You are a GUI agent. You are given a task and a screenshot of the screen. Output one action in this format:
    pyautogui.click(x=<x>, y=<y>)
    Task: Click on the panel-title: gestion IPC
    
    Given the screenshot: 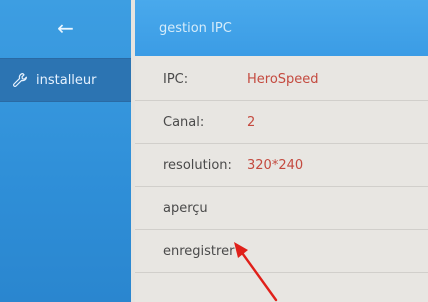 What is the action you would take?
    pyautogui.click(x=195, y=28)
    